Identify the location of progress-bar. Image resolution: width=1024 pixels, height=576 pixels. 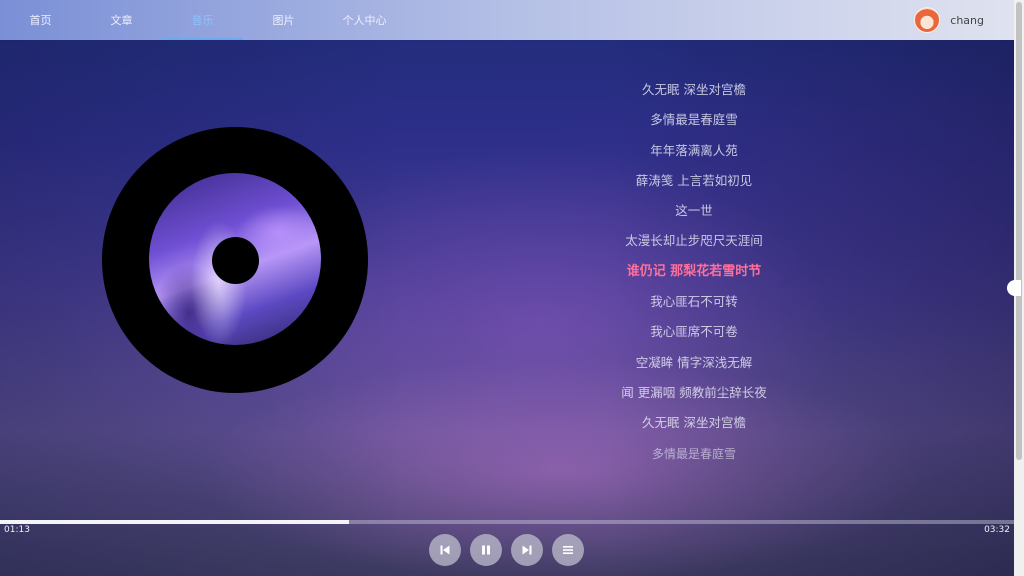
(507, 522).